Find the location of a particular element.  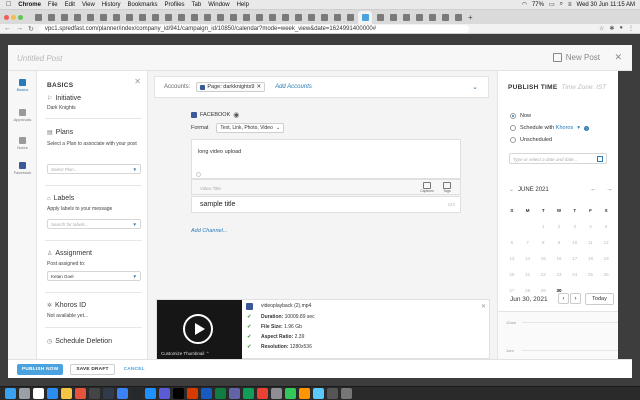

customize-thumbnail-link: Customize Thumbnail ⌃ is located at coordinates (185, 354).